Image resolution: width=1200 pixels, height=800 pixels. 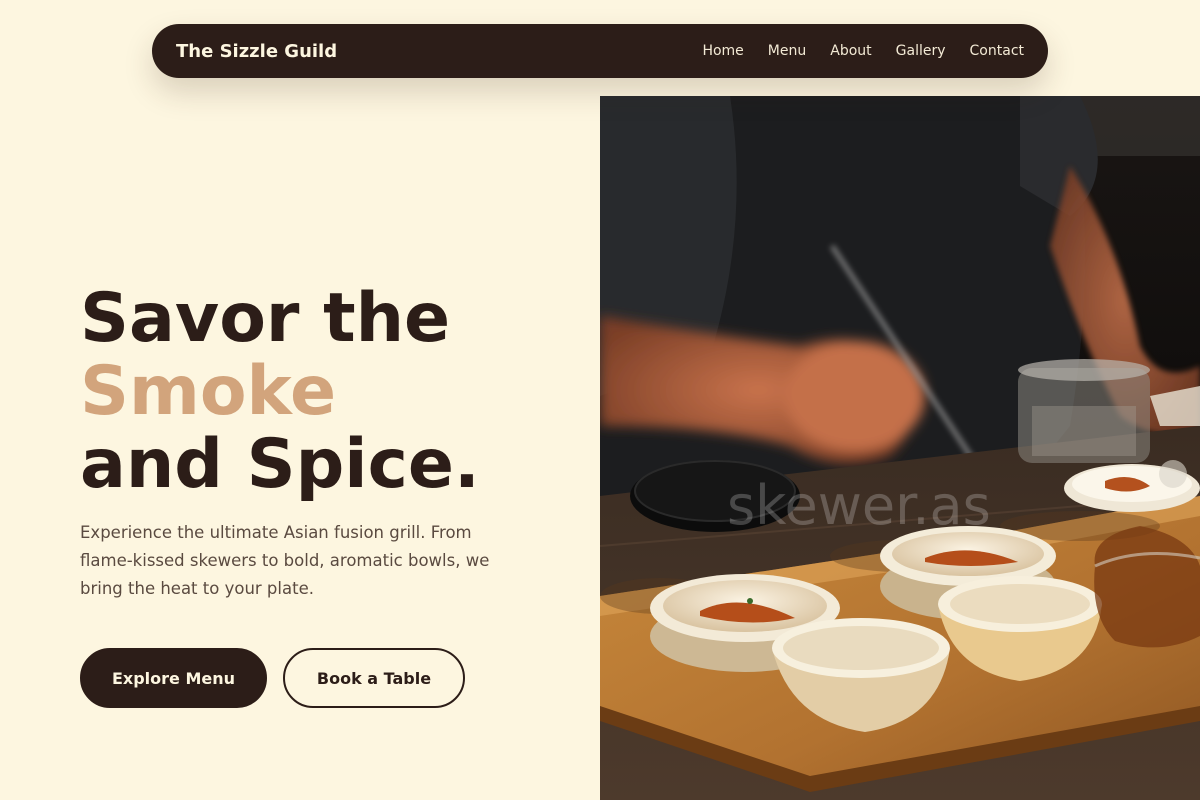 I want to click on brand-logo-text: The Sizzle Guild, so click(x=256, y=51).